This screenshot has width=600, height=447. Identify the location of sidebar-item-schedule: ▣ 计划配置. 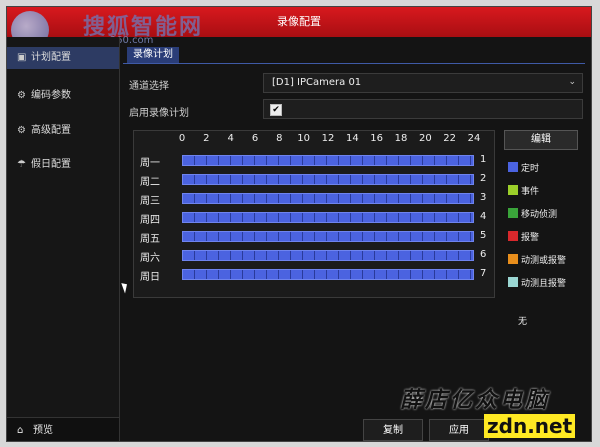
(63, 58).